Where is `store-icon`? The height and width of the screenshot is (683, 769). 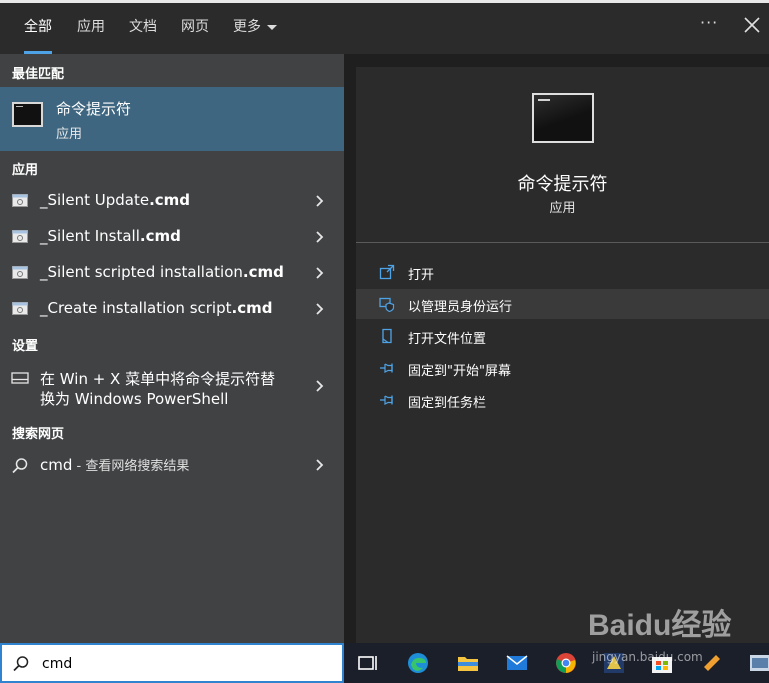
store-icon is located at coordinates (662, 663).